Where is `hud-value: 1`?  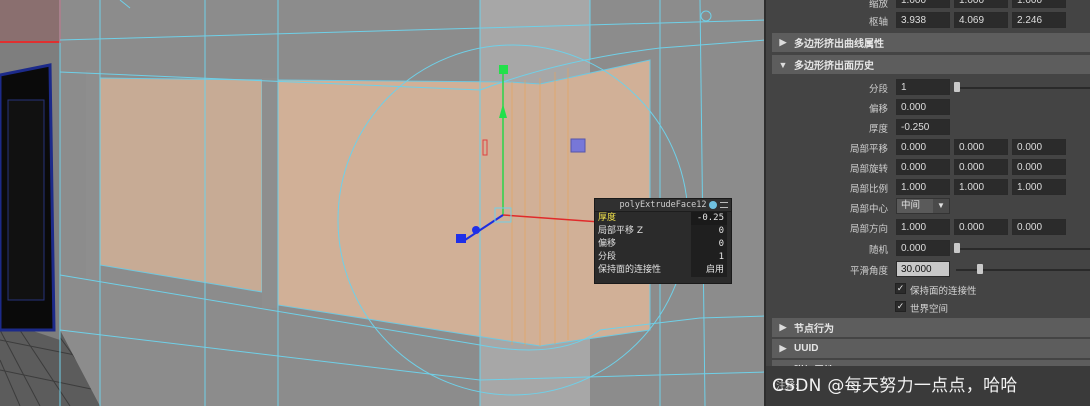 hud-value: 1 is located at coordinates (709, 257).